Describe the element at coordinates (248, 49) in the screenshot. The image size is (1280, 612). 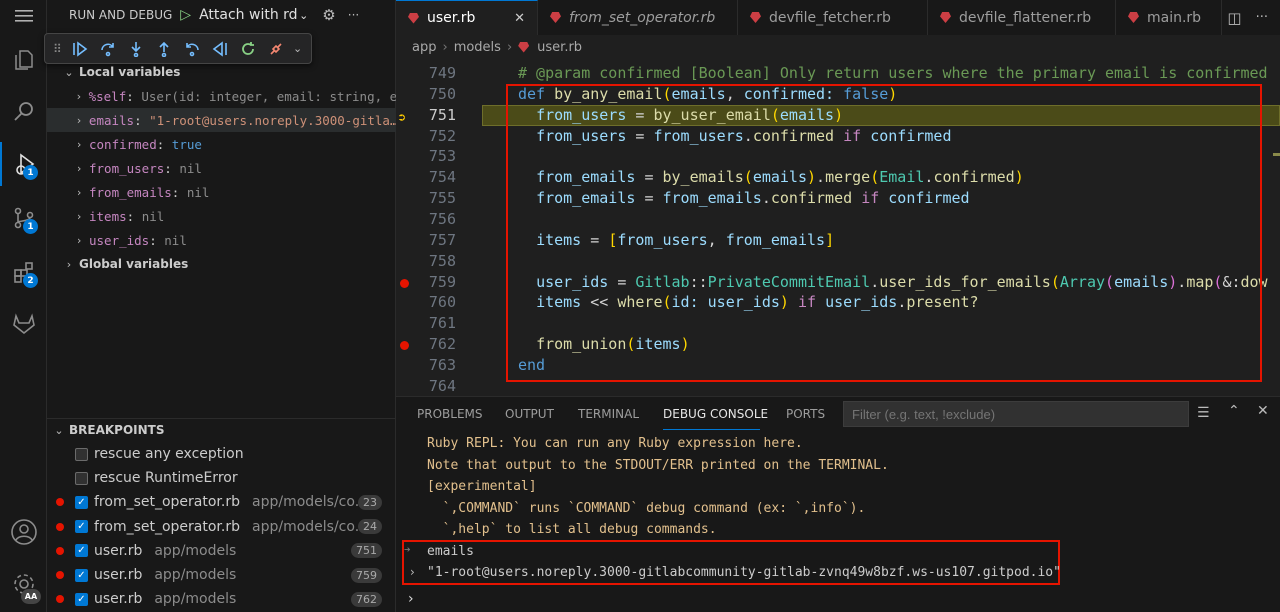
I see `restart-icon` at that location.